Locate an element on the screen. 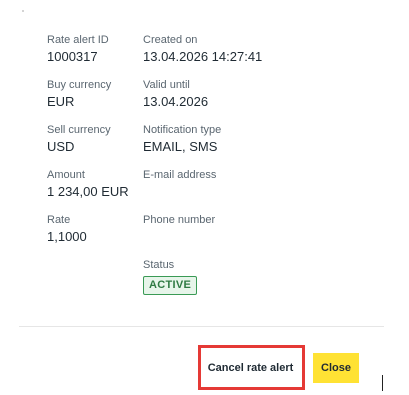  rate-alert-id-label: Rate alert ID is located at coordinates (78, 40).